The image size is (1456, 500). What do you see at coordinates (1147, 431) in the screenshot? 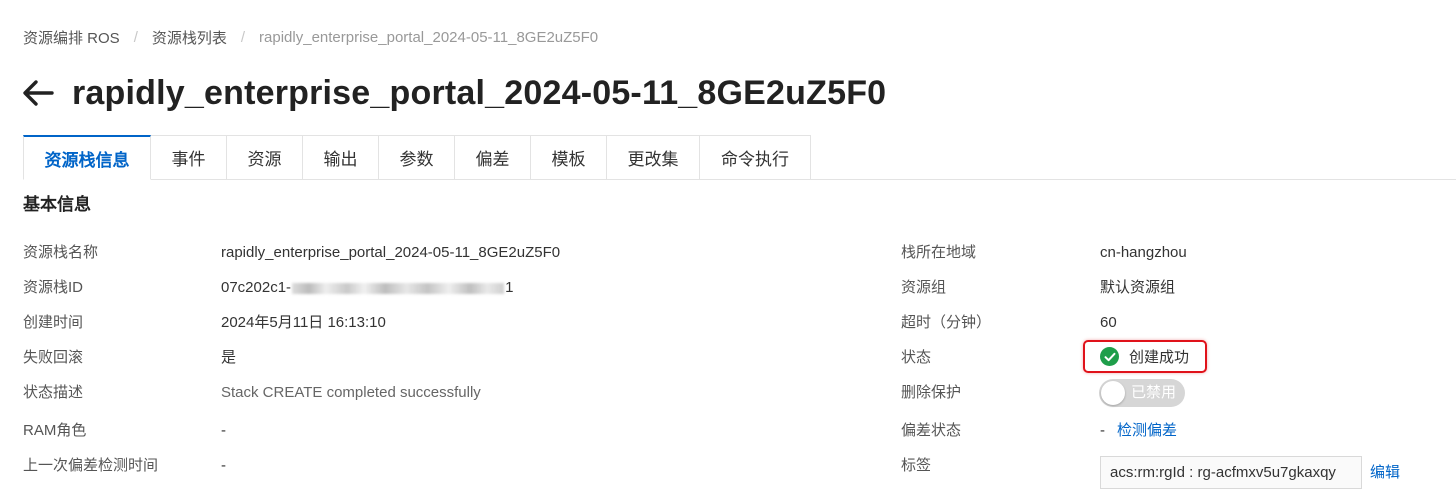
I see `detect-drift-link: 检测偏差` at bounding box center [1147, 431].